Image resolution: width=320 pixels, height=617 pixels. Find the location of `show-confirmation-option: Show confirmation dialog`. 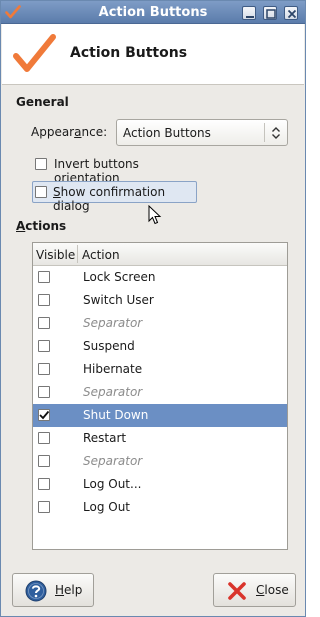

show-confirmation-option: Show confirmation dialog is located at coordinates (114, 197).